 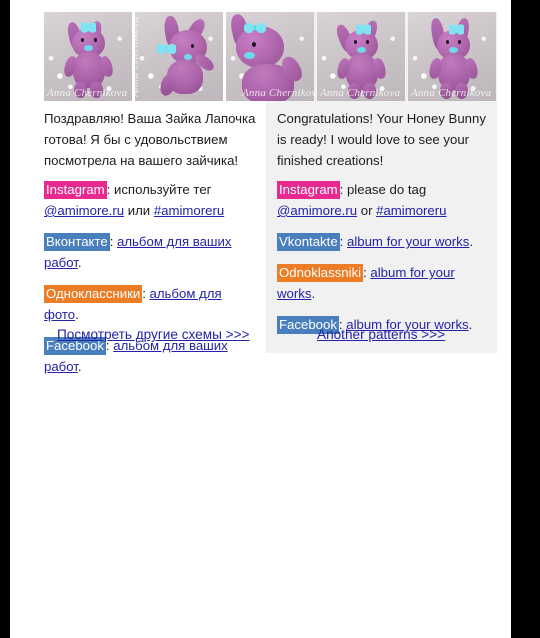 I want to click on russian-odnoklassniki-line: Одноклассники: альбом для фото., so click(x=151, y=304).